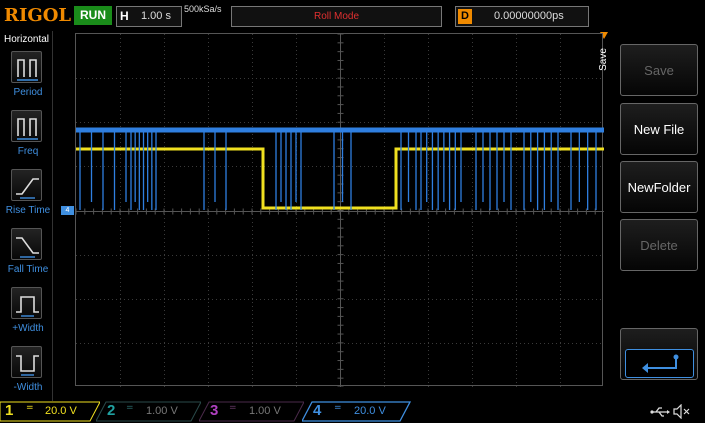 Image resolution: width=705 pixels, height=423 pixels. I want to click on menu-item-label: Rise Time, so click(28, 210).